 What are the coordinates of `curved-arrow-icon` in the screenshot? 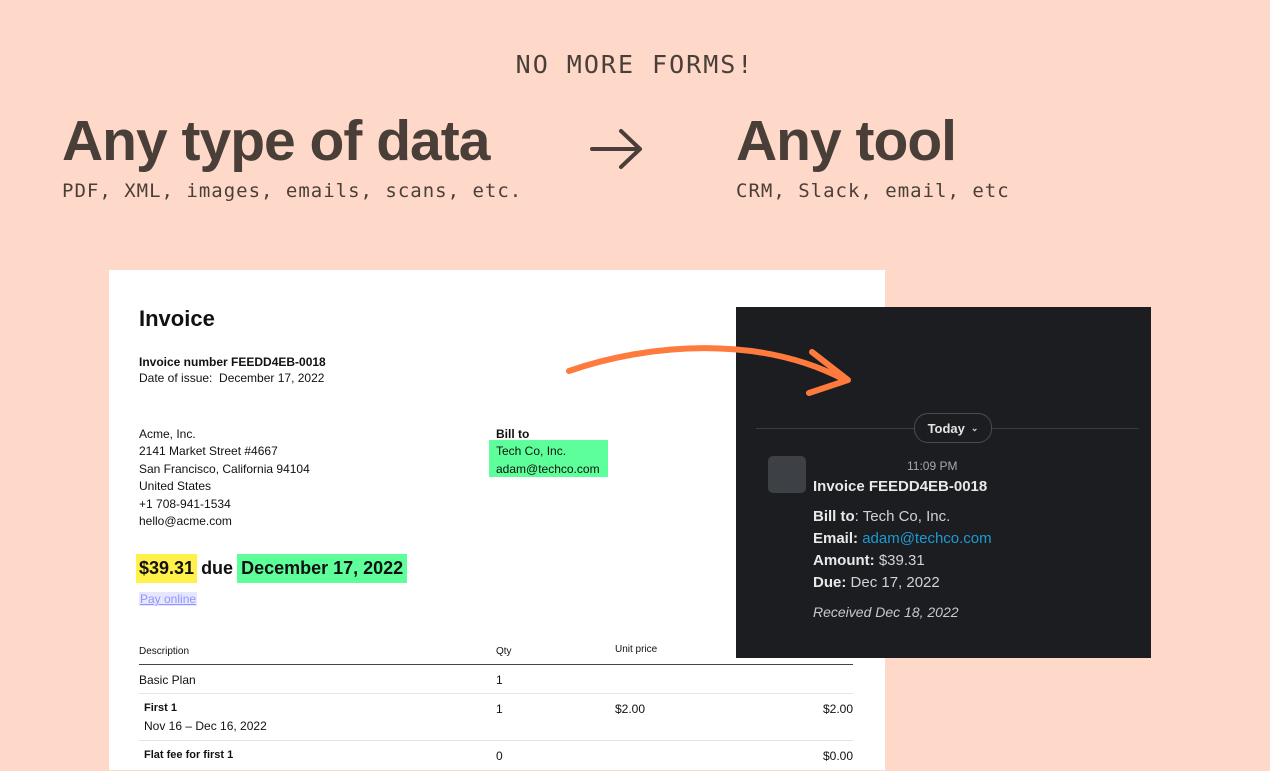 It's located at (708, 370).